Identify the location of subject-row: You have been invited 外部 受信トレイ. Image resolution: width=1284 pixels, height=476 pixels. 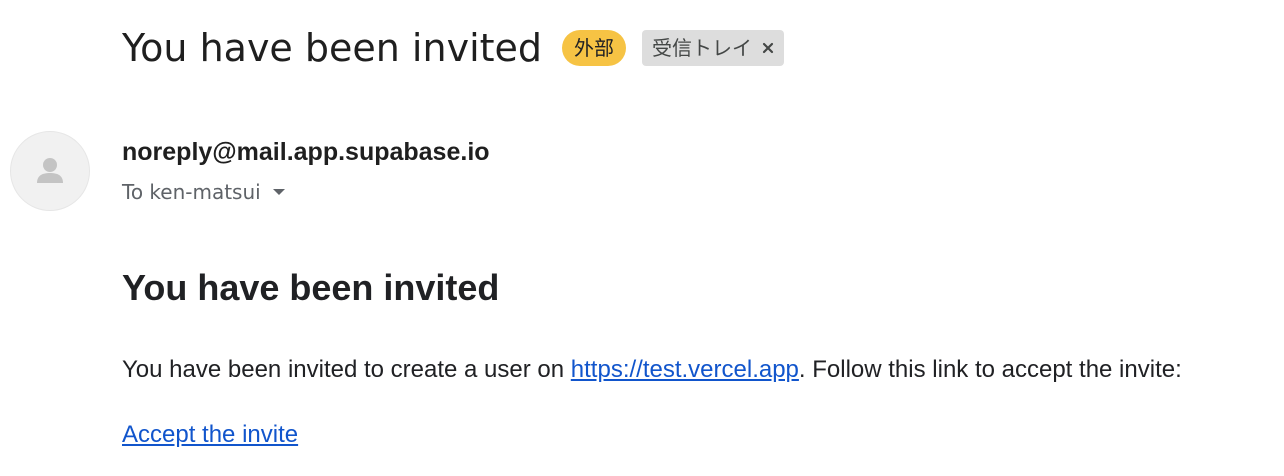
(453, 48).